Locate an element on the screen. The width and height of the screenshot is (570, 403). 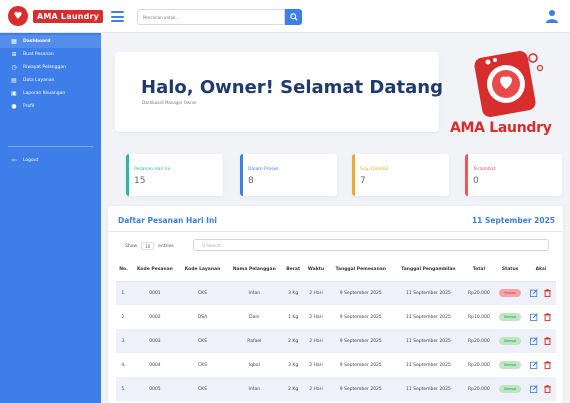
stat-label: Pesanan Hari Ini is located at coordinates (152, 169).